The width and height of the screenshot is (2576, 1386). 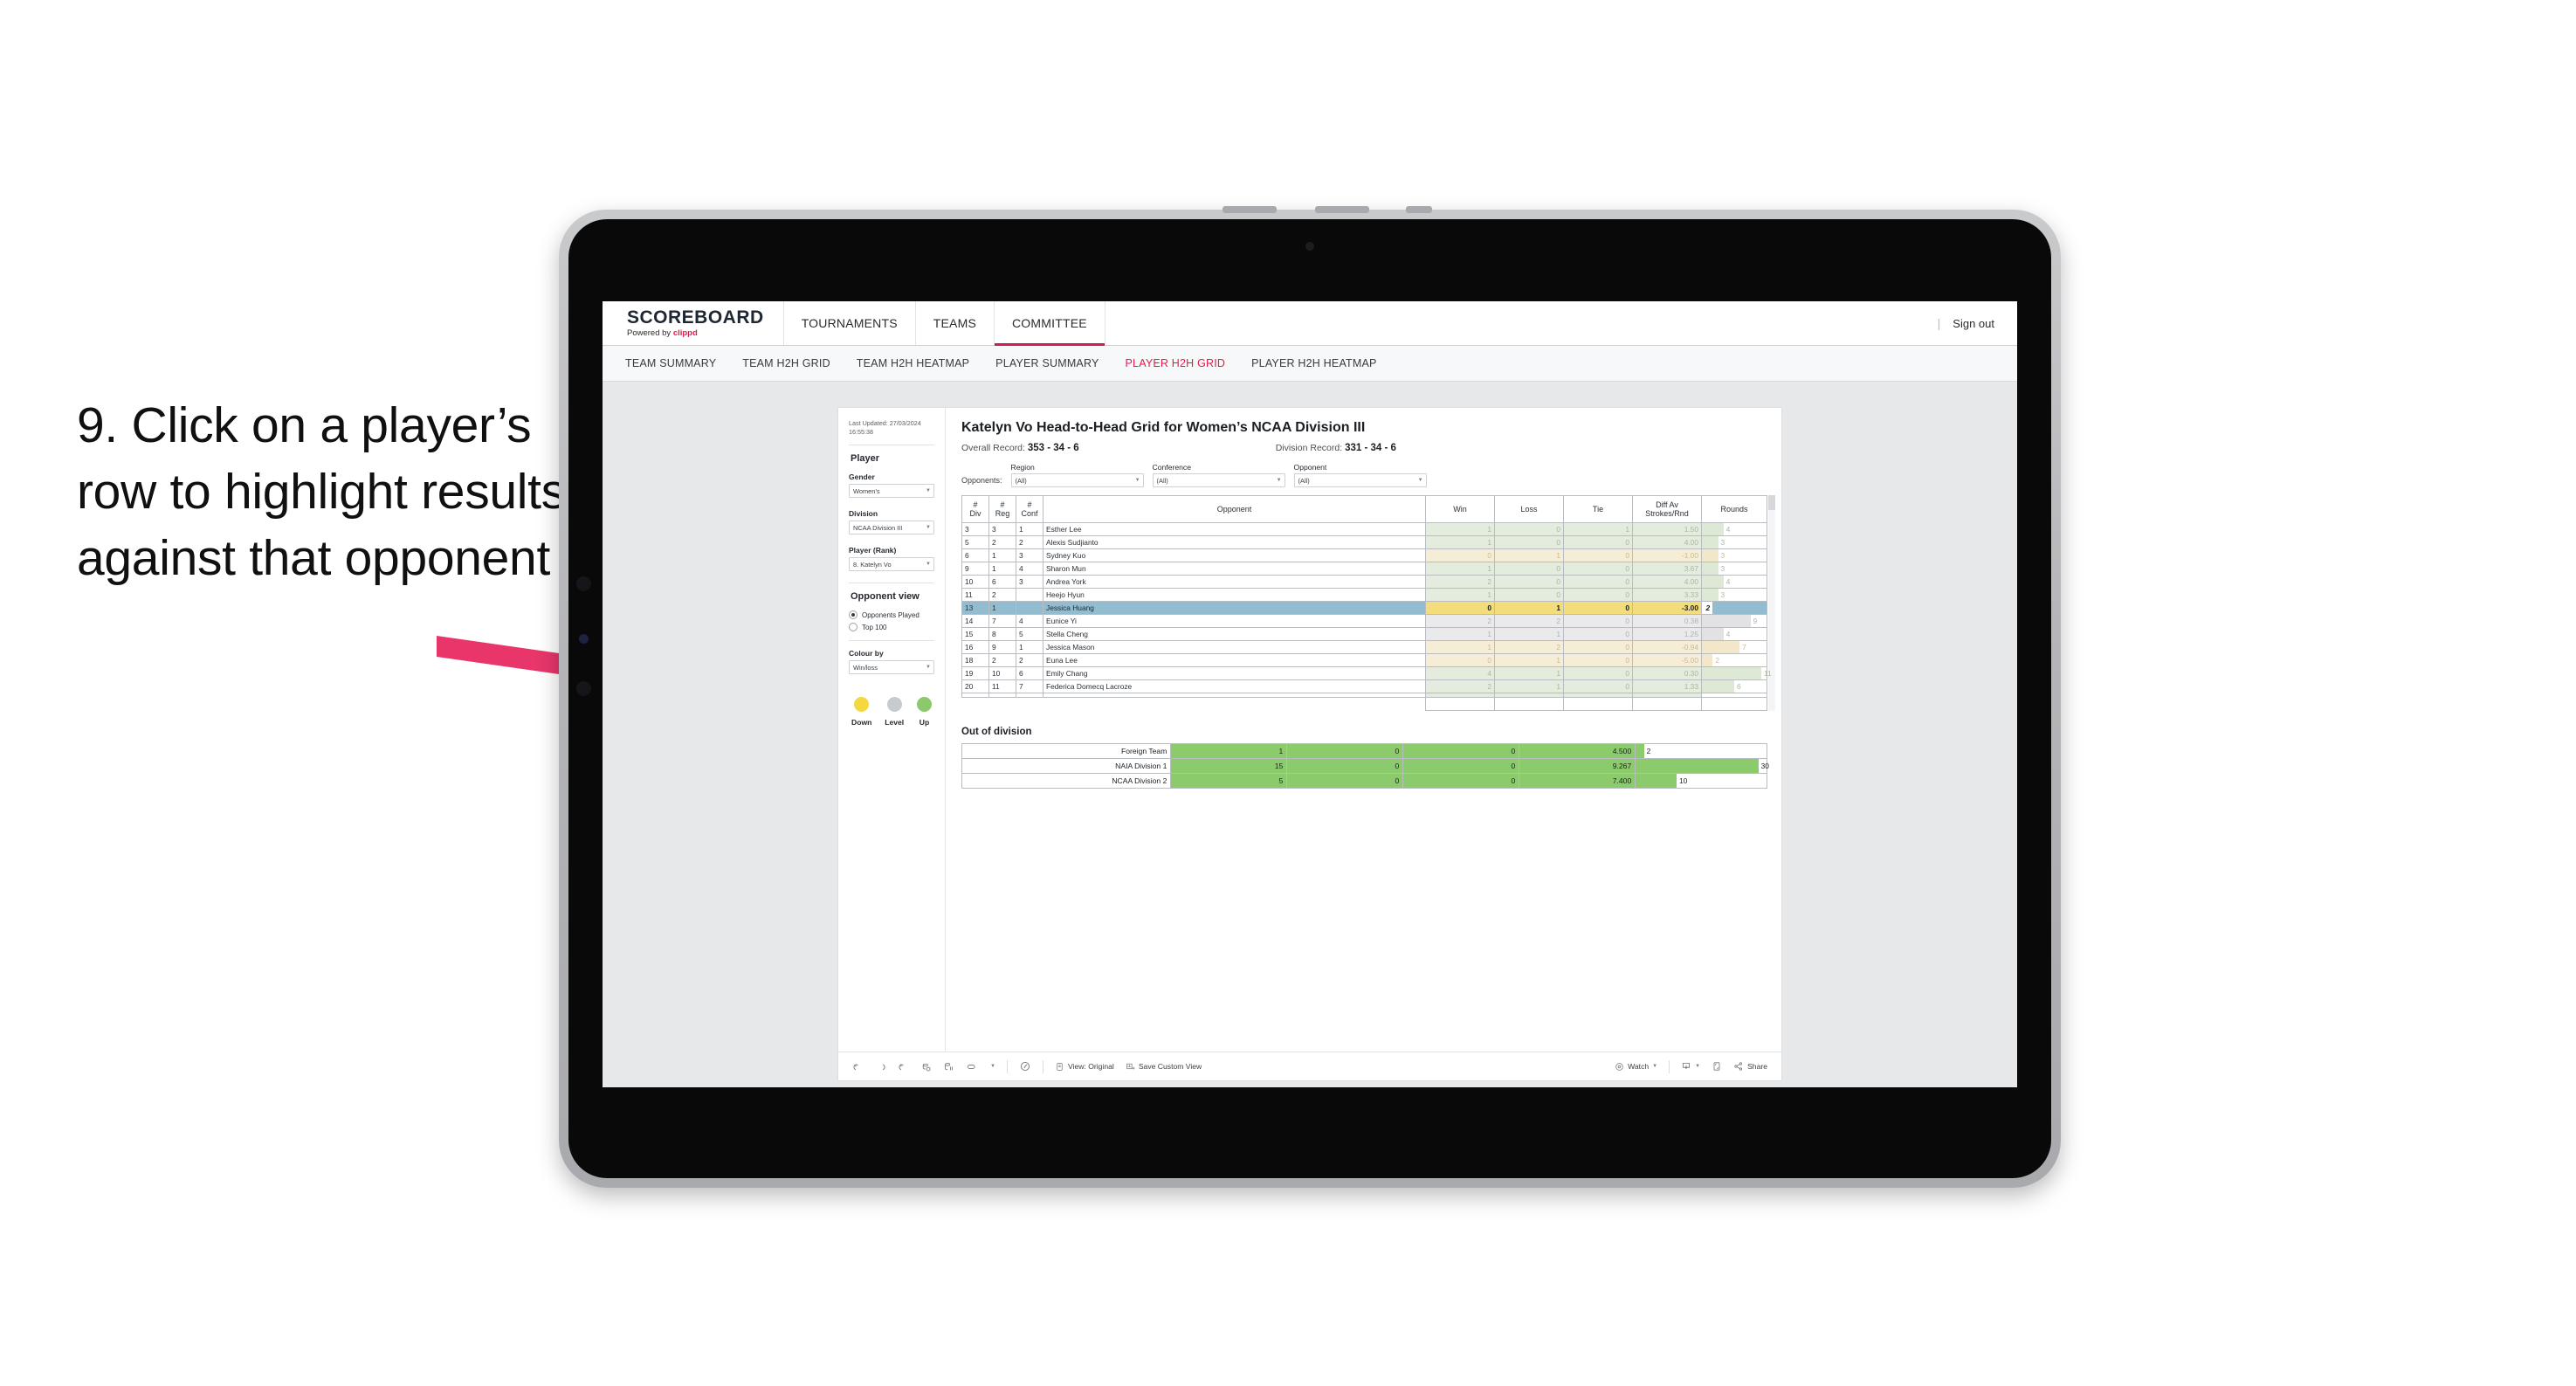 What do you see at coordinates (1598, 529) in the screenshot?
I see `cell-tie: 1` at bounding box center [1598, 529].